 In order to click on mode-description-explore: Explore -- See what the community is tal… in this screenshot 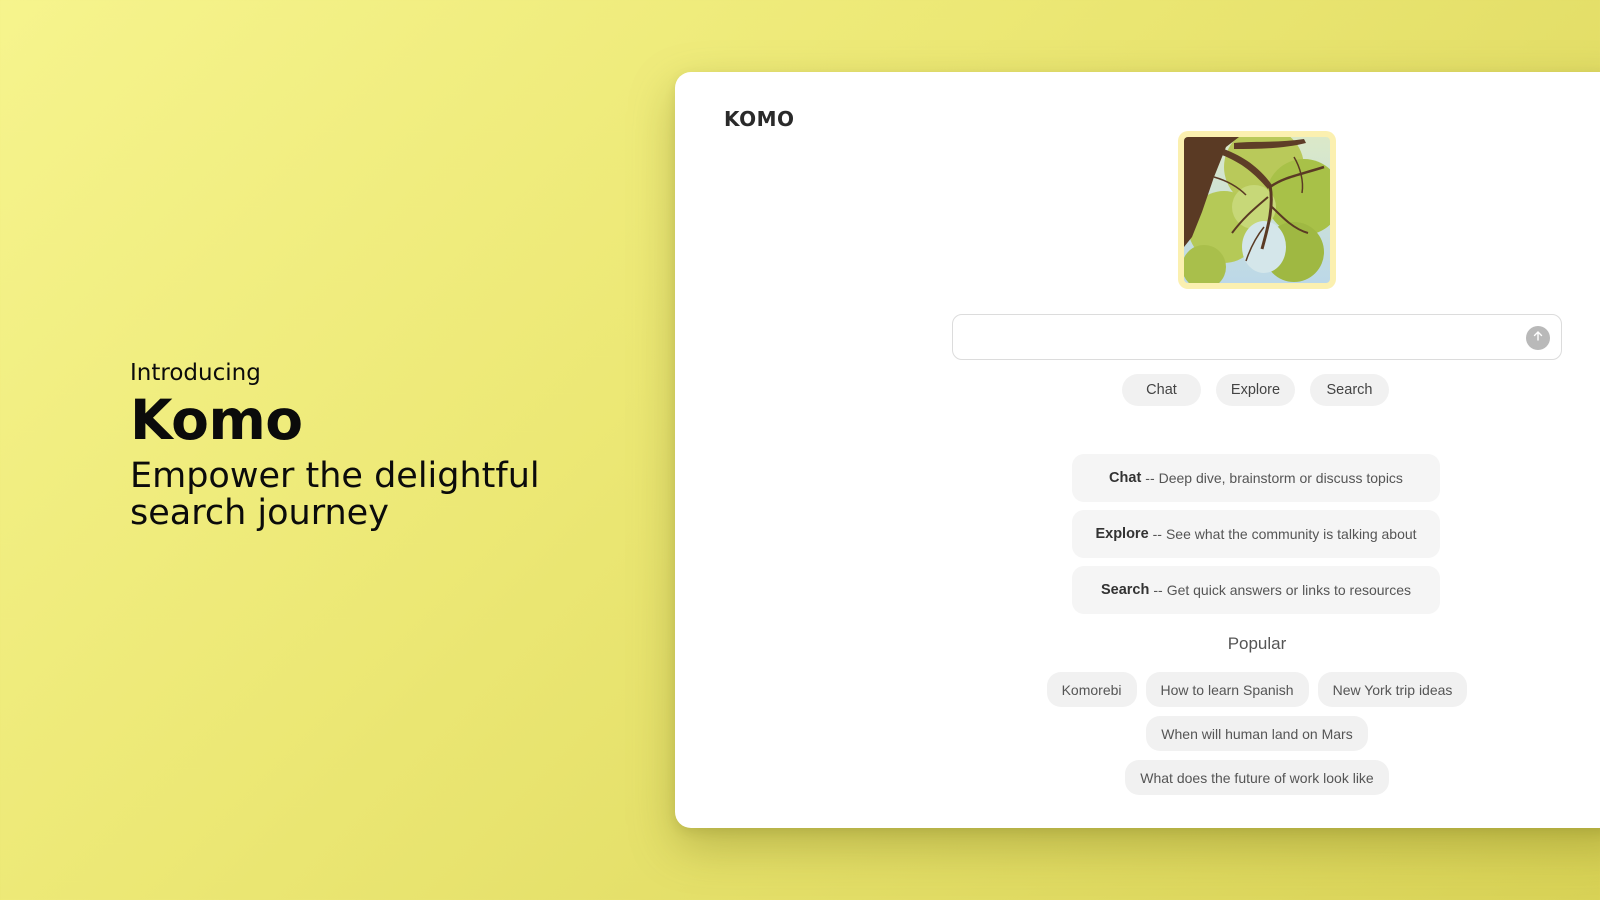, I will do `click(1256, 534)`.